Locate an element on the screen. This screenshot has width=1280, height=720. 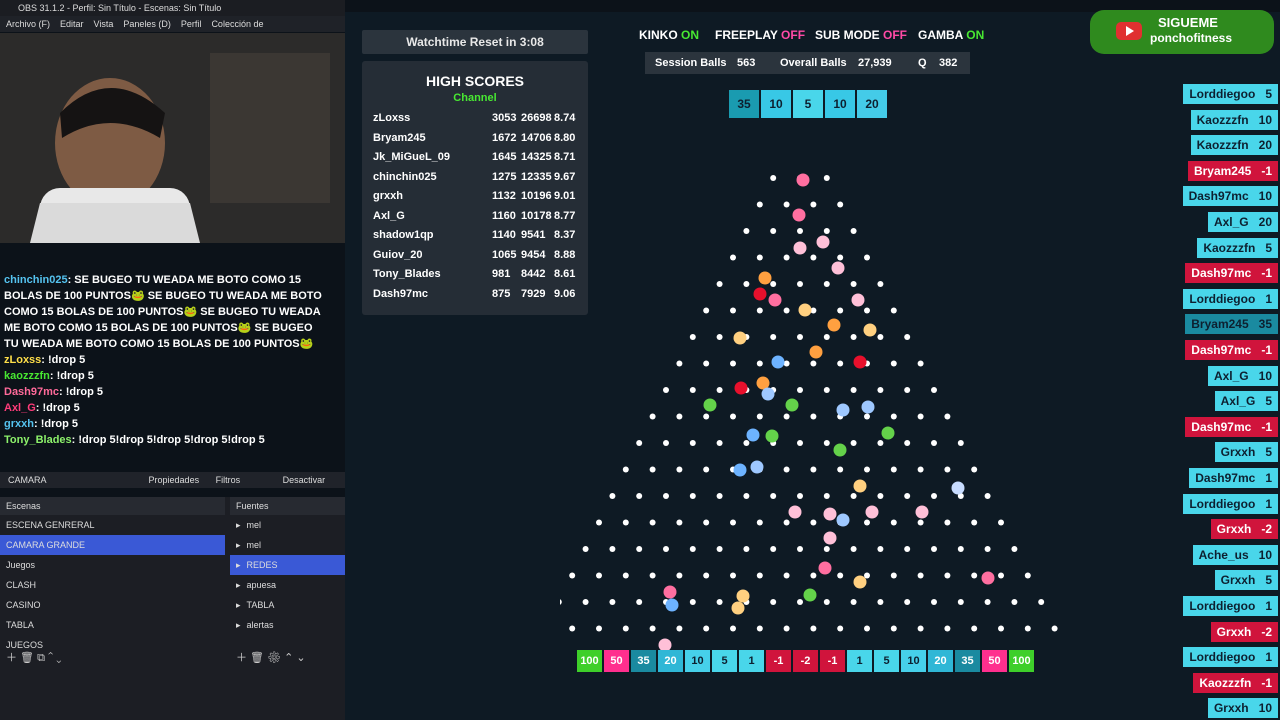
feed-user: Dash97mc is located at coordinates (1221, 426).